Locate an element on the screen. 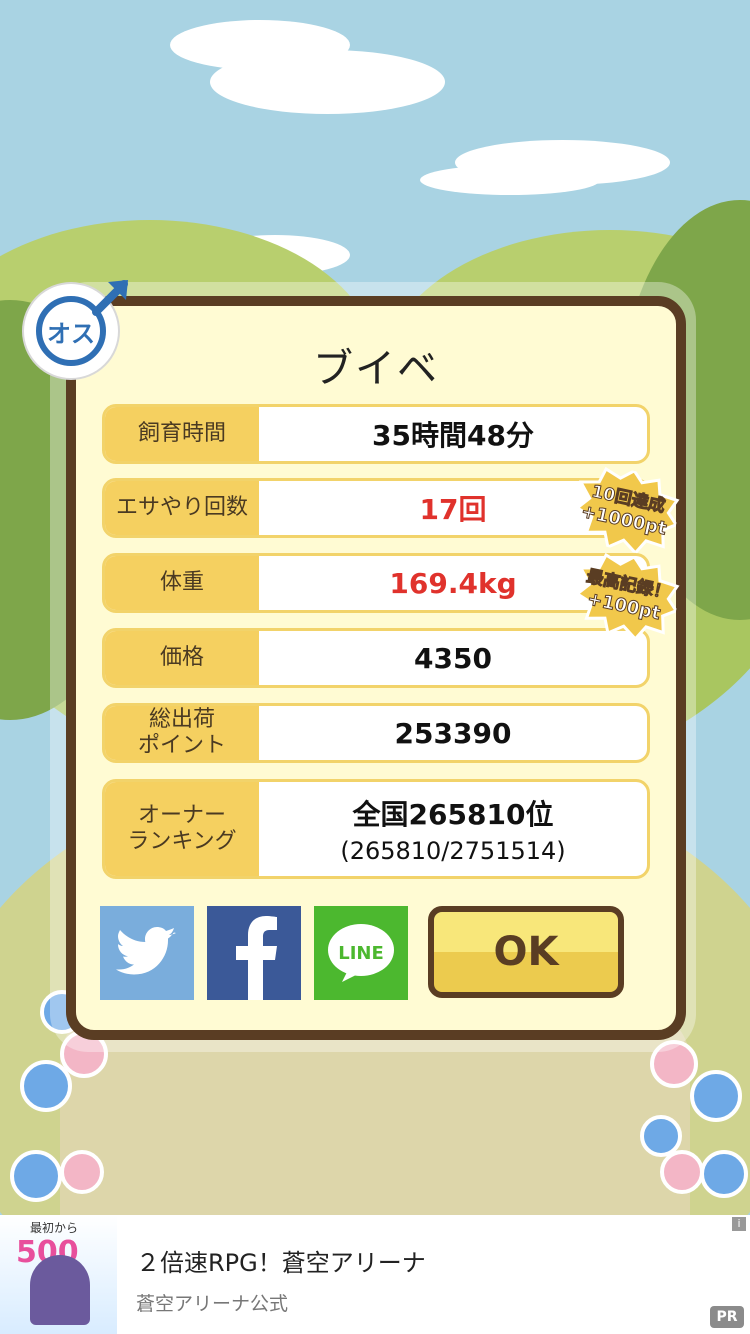 This screenshot has height=1334, width=750. pet-name: ブイベ is located at coordinates (376, 369).